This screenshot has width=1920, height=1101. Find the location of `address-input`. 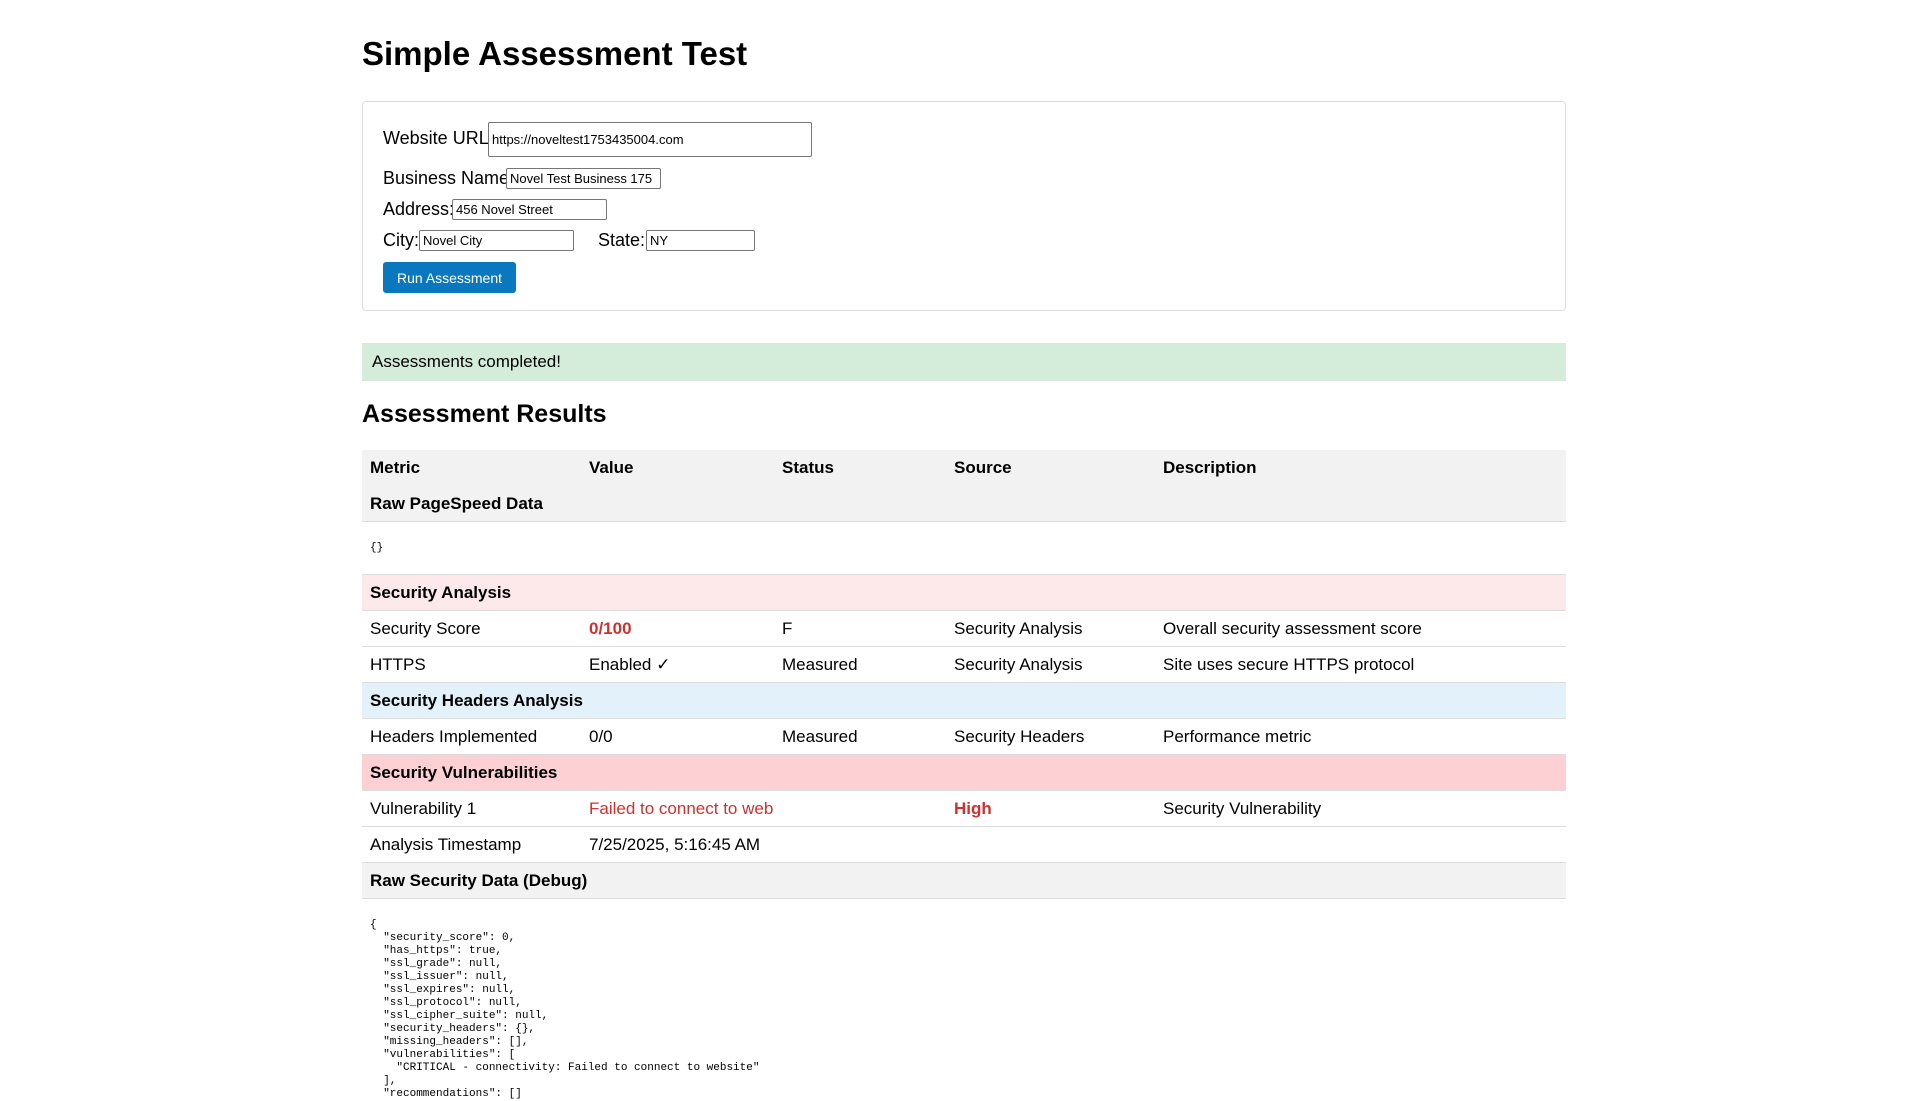

address-input is located at coordinates (529, 209).